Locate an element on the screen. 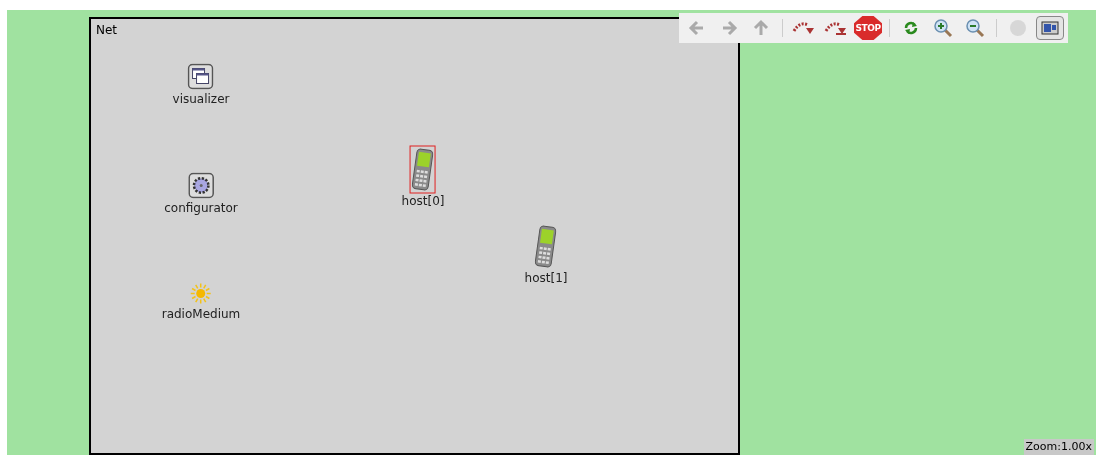 The image size is (1096, 455). windows-icon is located at coordinates (201, 76).